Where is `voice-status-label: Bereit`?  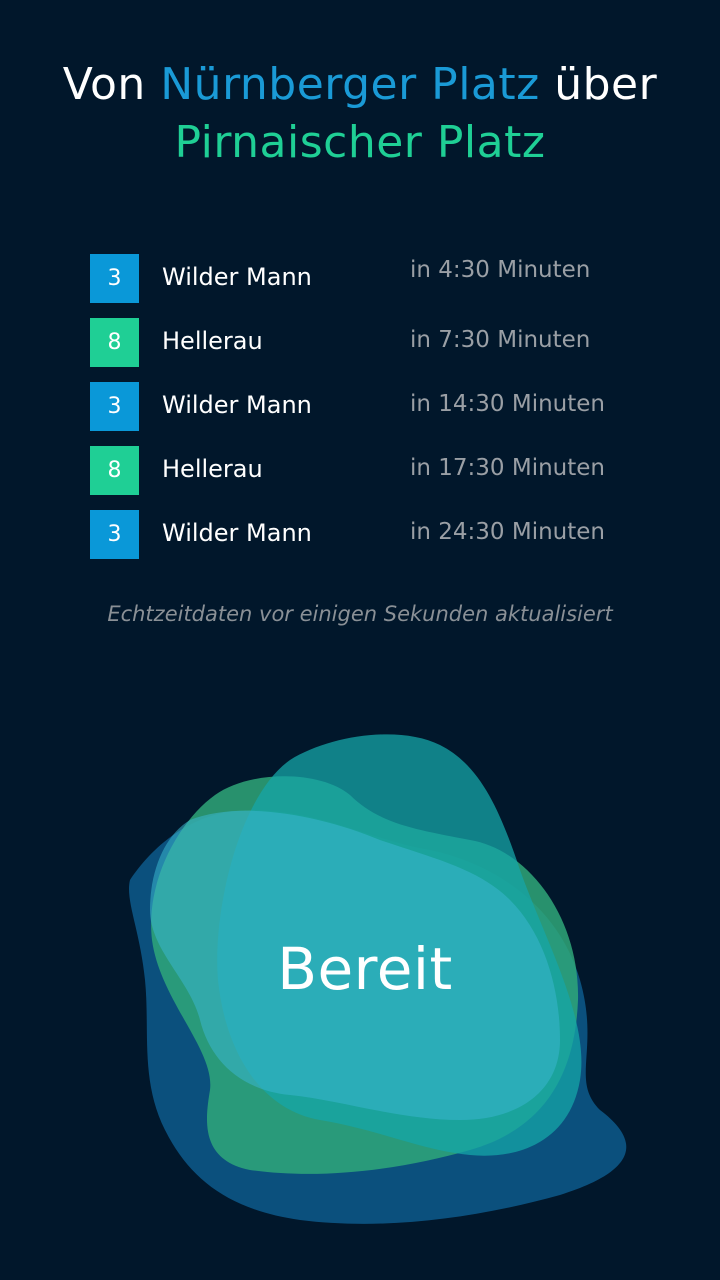
voice-status-label: Bereit is located at coordinates (365, 969).